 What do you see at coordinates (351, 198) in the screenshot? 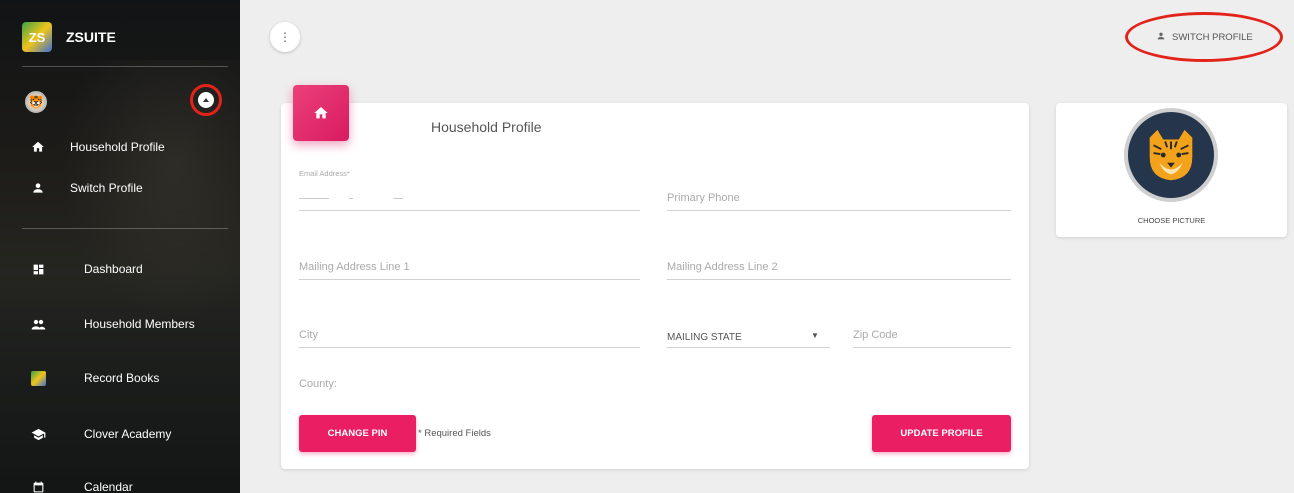
I see `email-value-redacted` at bounding box center [351, 198].